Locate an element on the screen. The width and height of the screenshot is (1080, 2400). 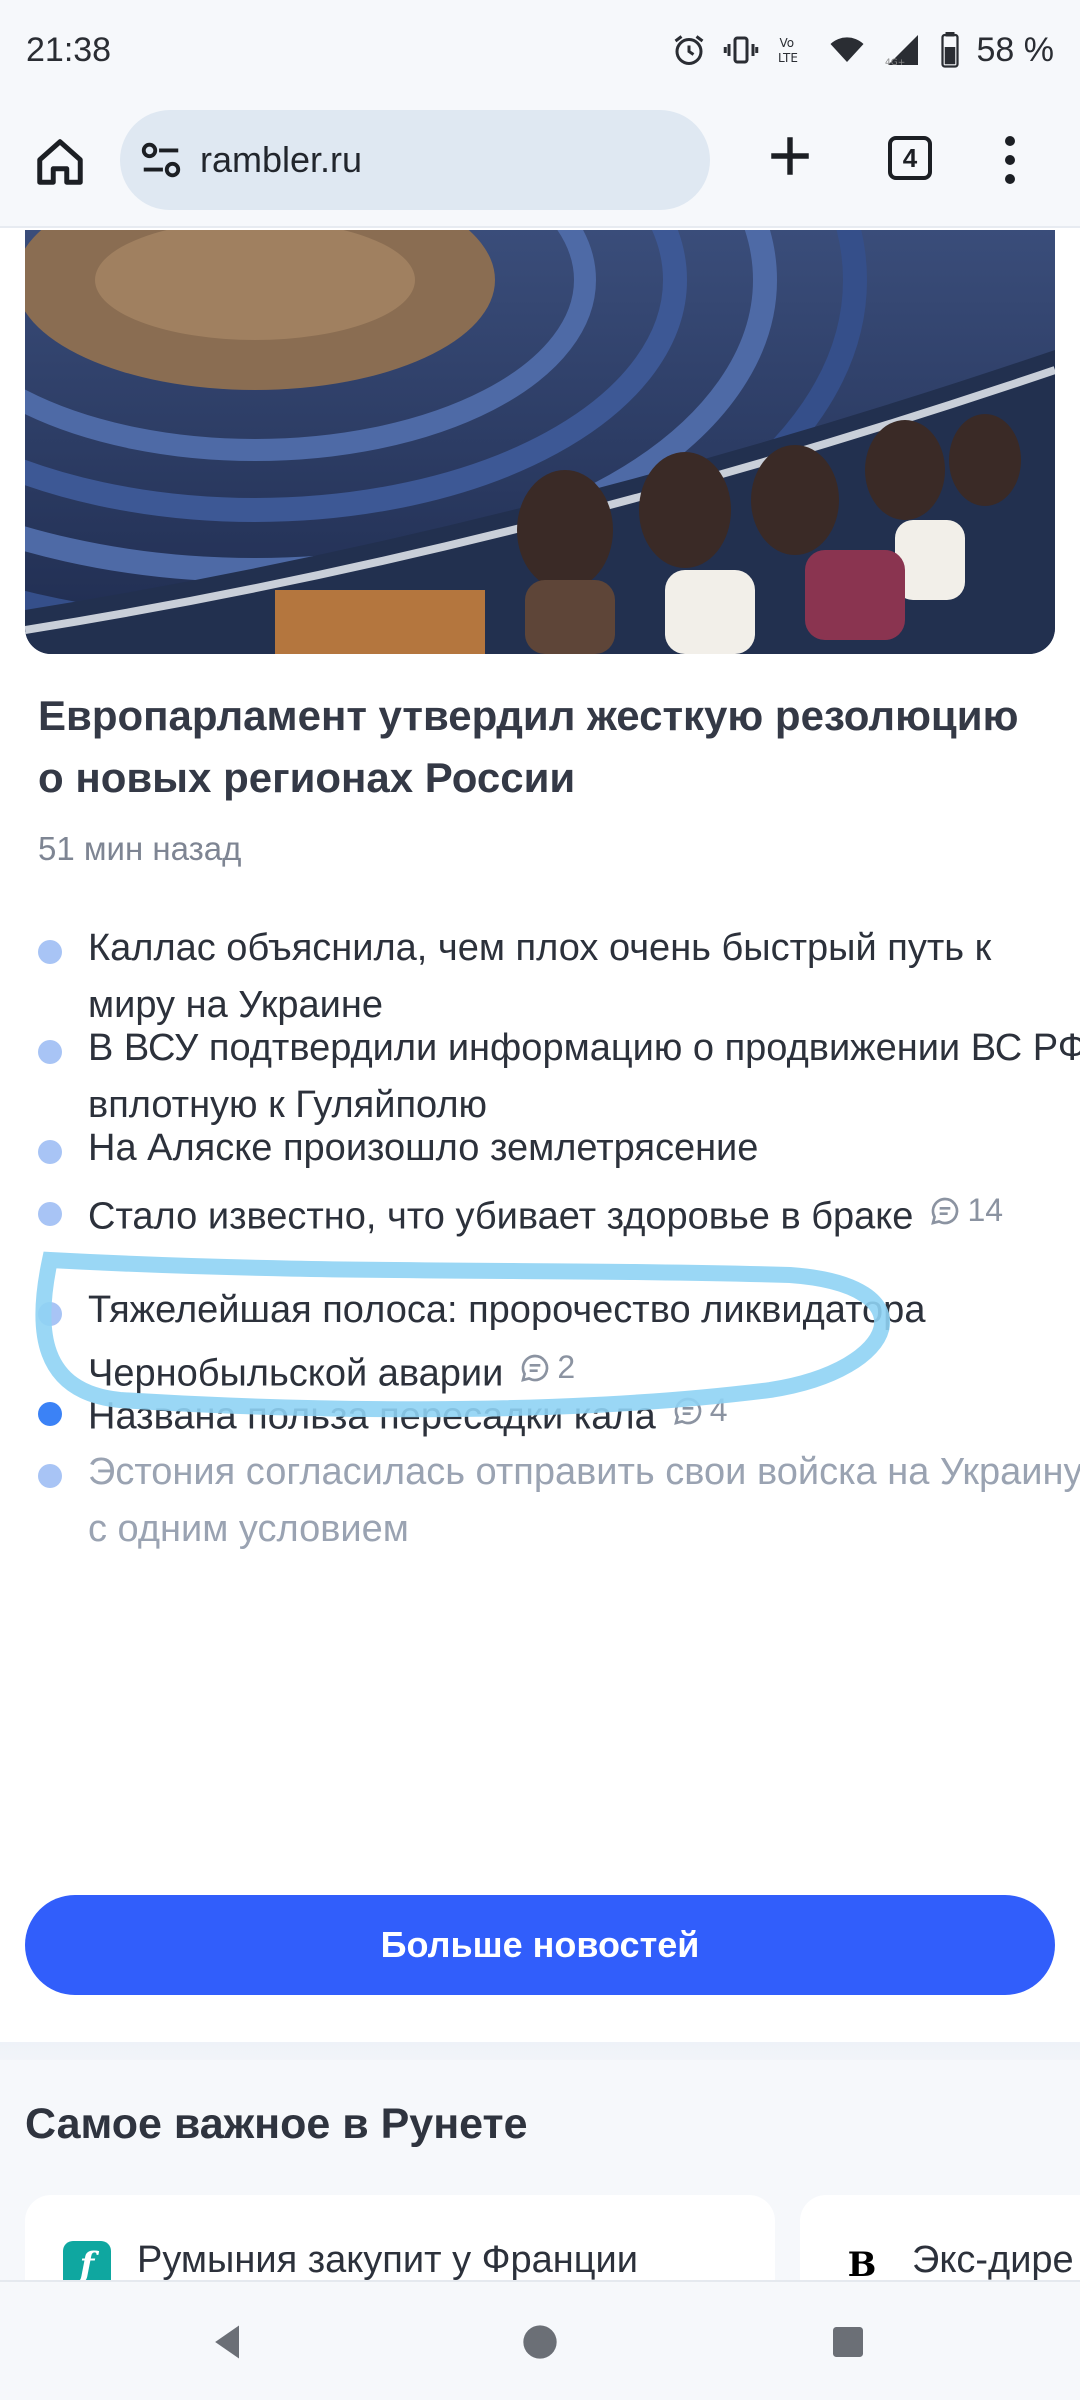
news-card: f Румыния закупит у Франции is located at coordinates (400, 2237).